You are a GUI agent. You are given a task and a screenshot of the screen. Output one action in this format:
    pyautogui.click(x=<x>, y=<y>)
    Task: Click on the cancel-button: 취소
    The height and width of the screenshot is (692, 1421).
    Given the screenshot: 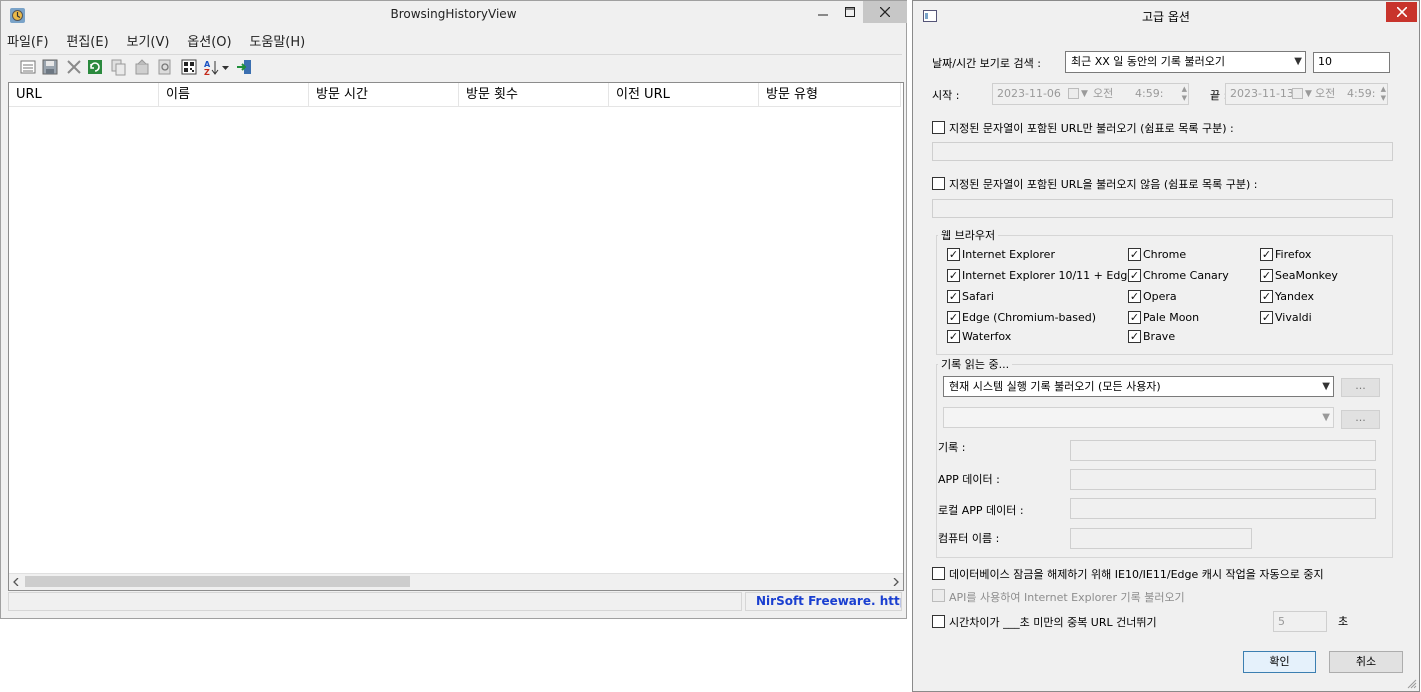 What is the action you would take?
    pyautogui.click(x=1366, y=662)
    